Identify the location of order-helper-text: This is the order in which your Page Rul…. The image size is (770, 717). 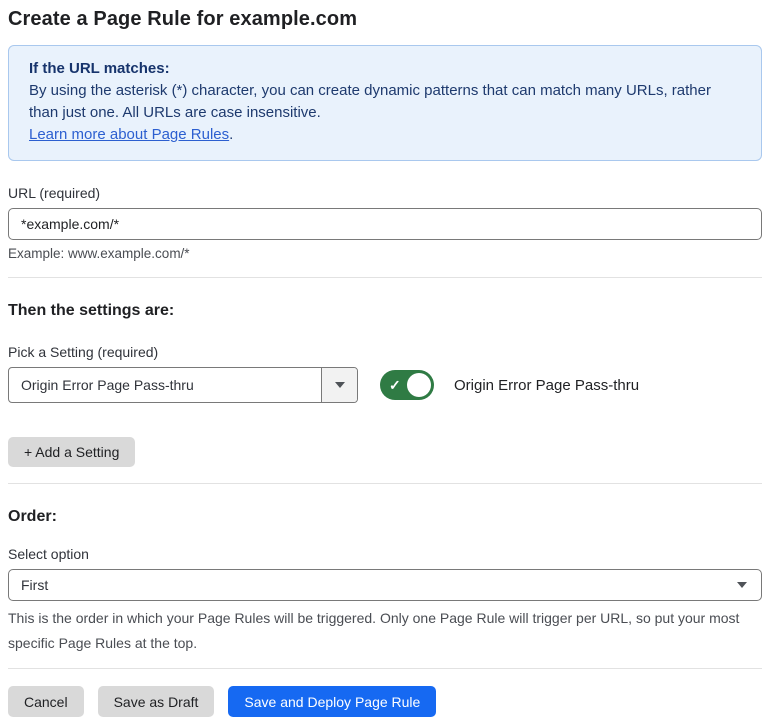
(374, 630).